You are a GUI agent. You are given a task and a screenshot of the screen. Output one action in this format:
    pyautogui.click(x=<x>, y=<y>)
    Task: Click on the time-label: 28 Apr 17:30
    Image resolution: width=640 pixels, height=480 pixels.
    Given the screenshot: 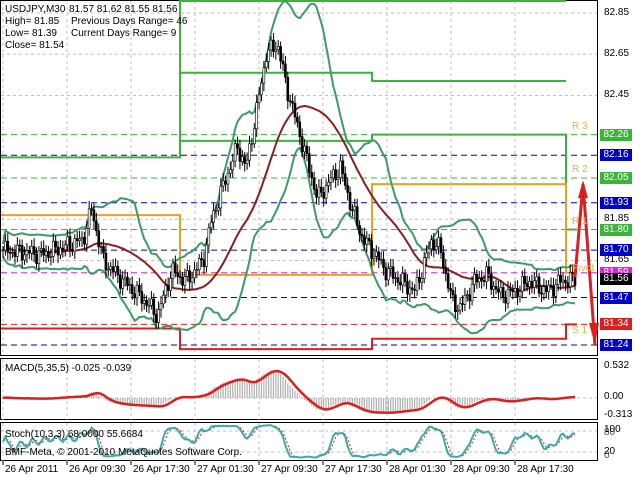 What is the action you would take?
    pyautogui.click(x=545, y=469)
    